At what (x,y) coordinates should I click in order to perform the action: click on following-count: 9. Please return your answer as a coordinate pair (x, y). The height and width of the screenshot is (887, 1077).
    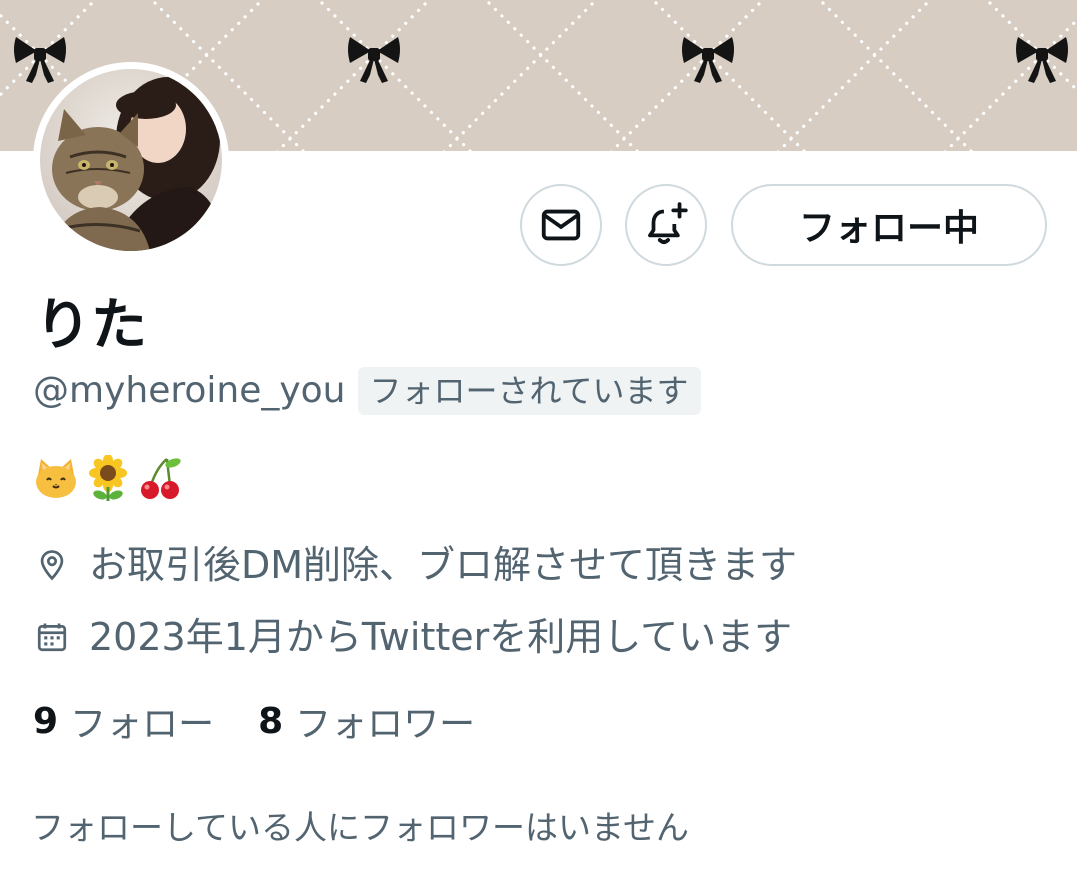
    Looking at the image, I should click on (46, 721).